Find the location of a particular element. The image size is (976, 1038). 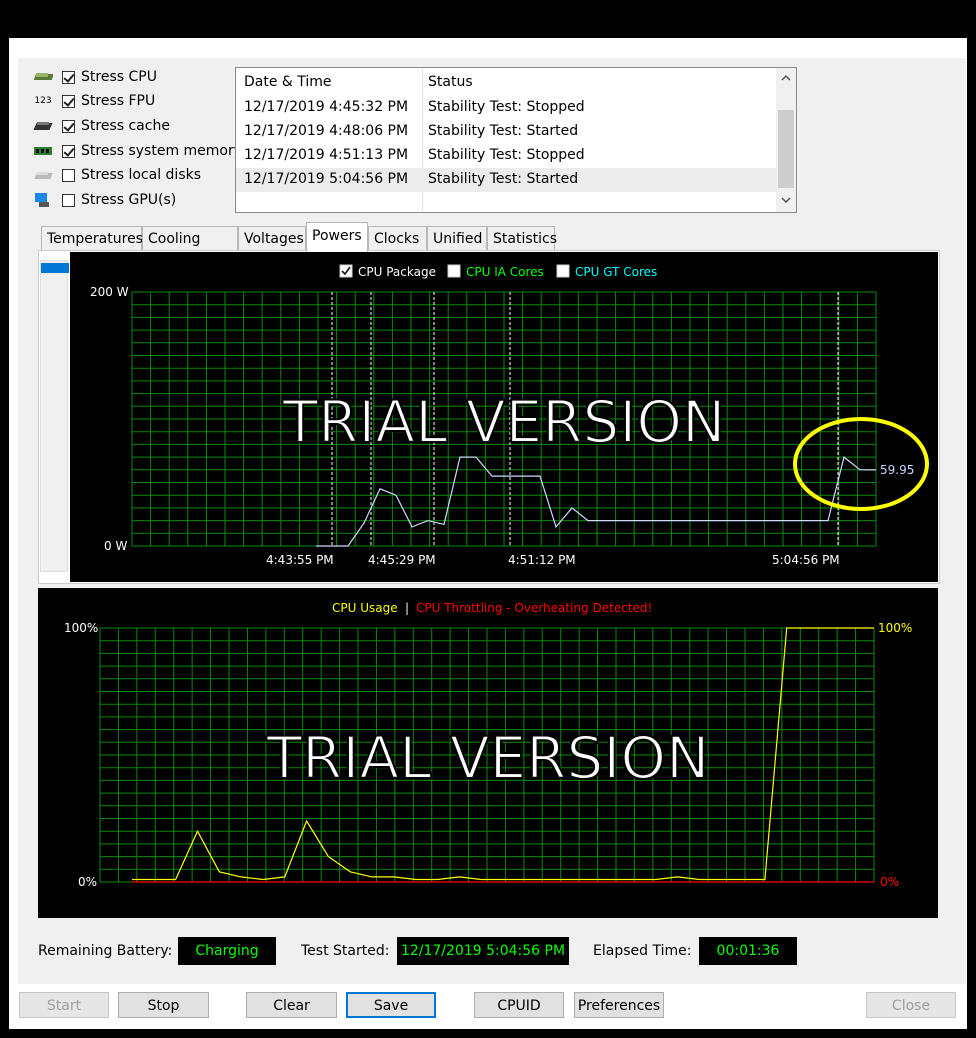

stress-cache-option: Stress cache is located at coordinates (101, 126).